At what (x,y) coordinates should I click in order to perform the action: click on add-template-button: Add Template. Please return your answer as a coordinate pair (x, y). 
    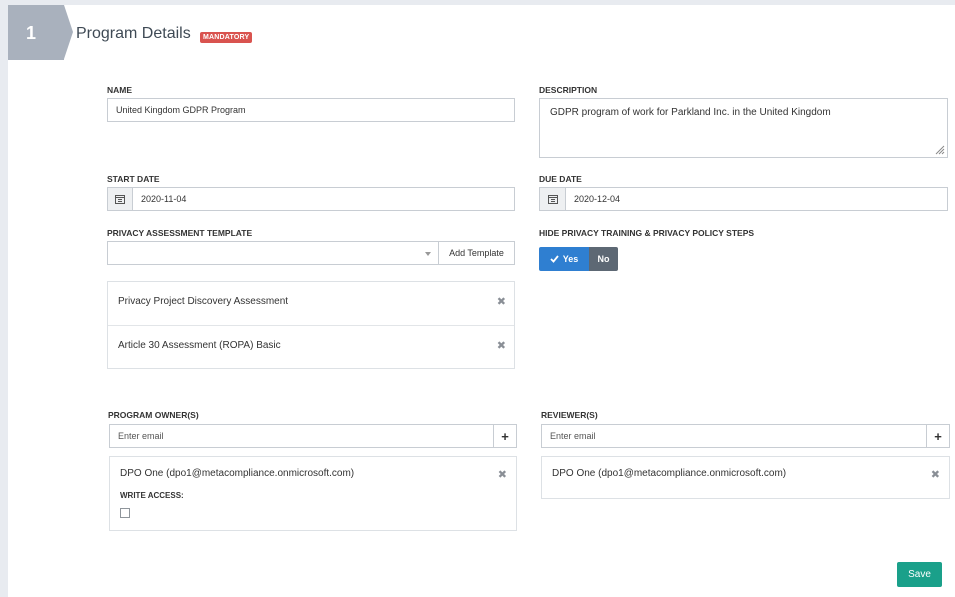
    Looking at the image, I should click on (476, 253).